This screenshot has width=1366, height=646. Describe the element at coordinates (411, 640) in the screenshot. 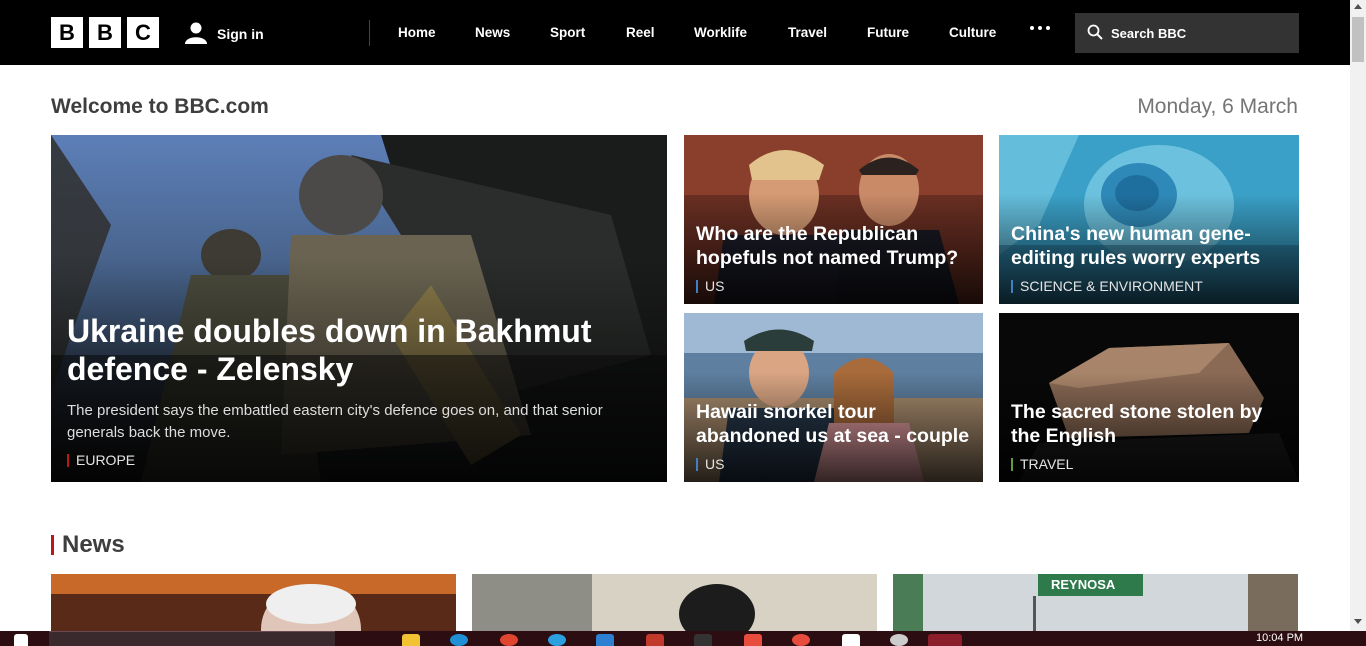

I see `file-explorer-icon` at that location.